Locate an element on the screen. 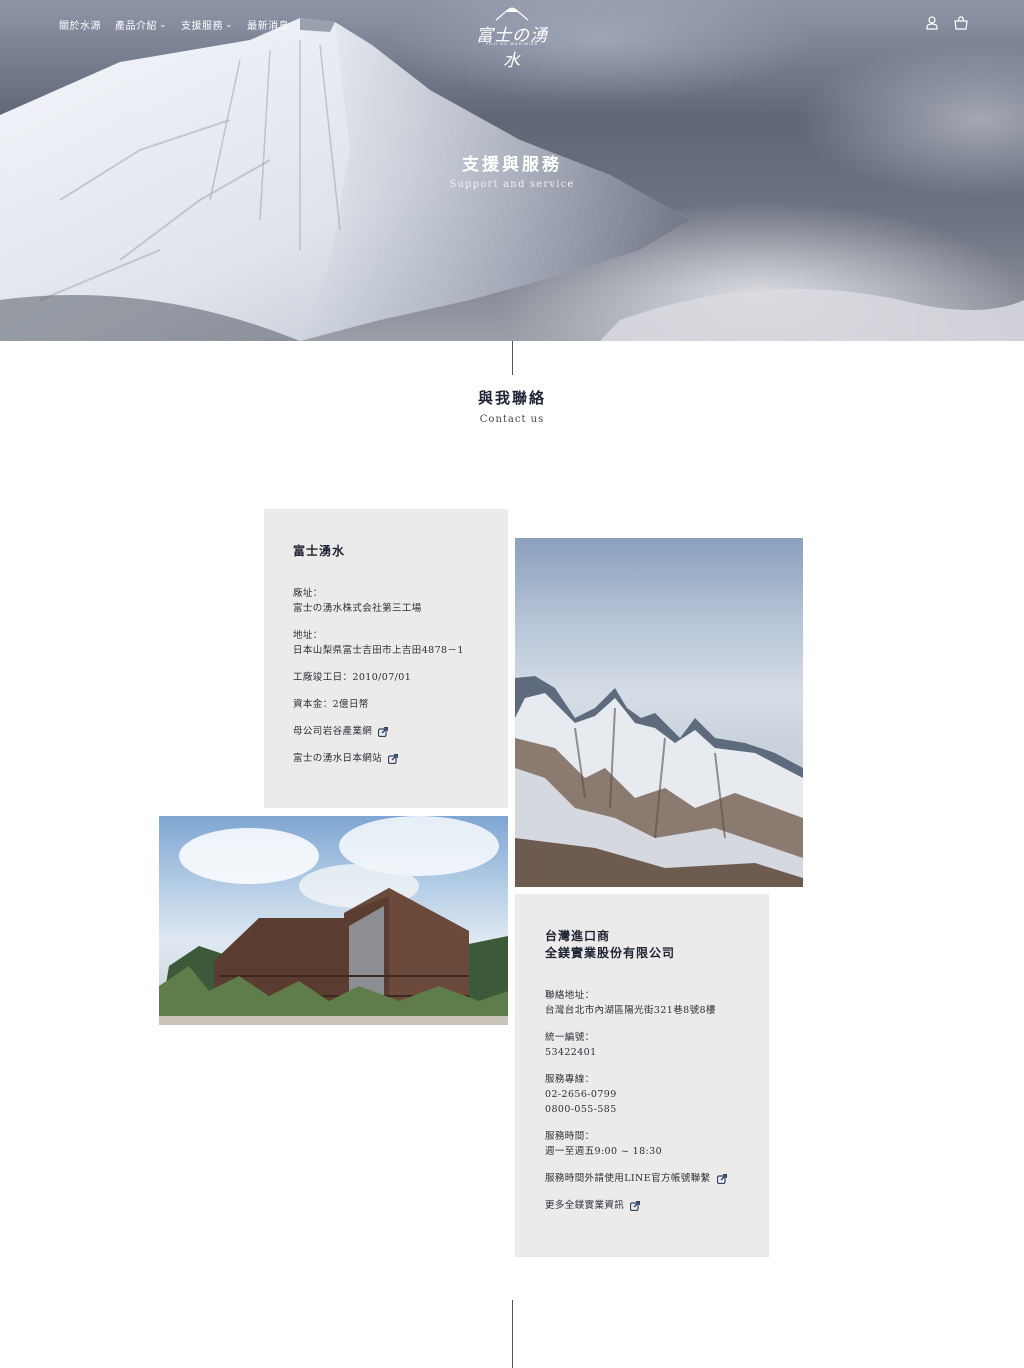 Image resolution: width=1024 pixels, height=1368 pixels. nav-label: 關於水源 is located at coordinates (80, 26).